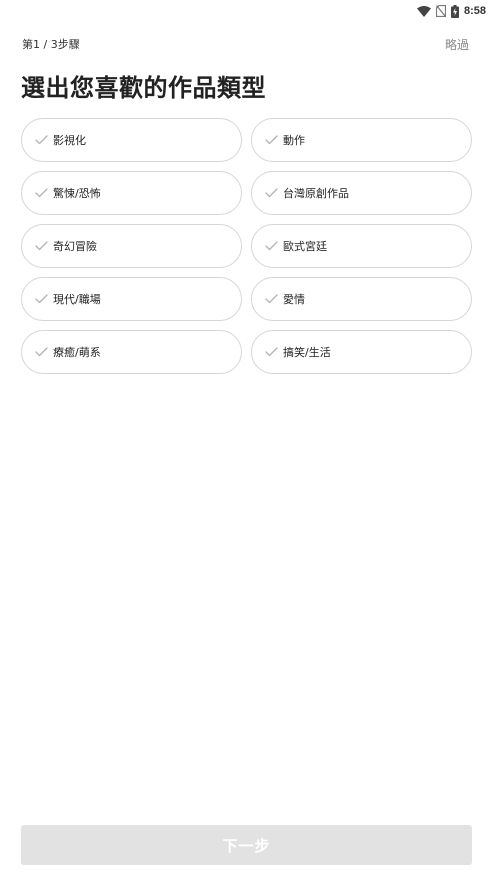  Describe the element at coordinates (245, 44) in the screenshot. I see `step-row: 第1 / 3步驟 略過` at that location.